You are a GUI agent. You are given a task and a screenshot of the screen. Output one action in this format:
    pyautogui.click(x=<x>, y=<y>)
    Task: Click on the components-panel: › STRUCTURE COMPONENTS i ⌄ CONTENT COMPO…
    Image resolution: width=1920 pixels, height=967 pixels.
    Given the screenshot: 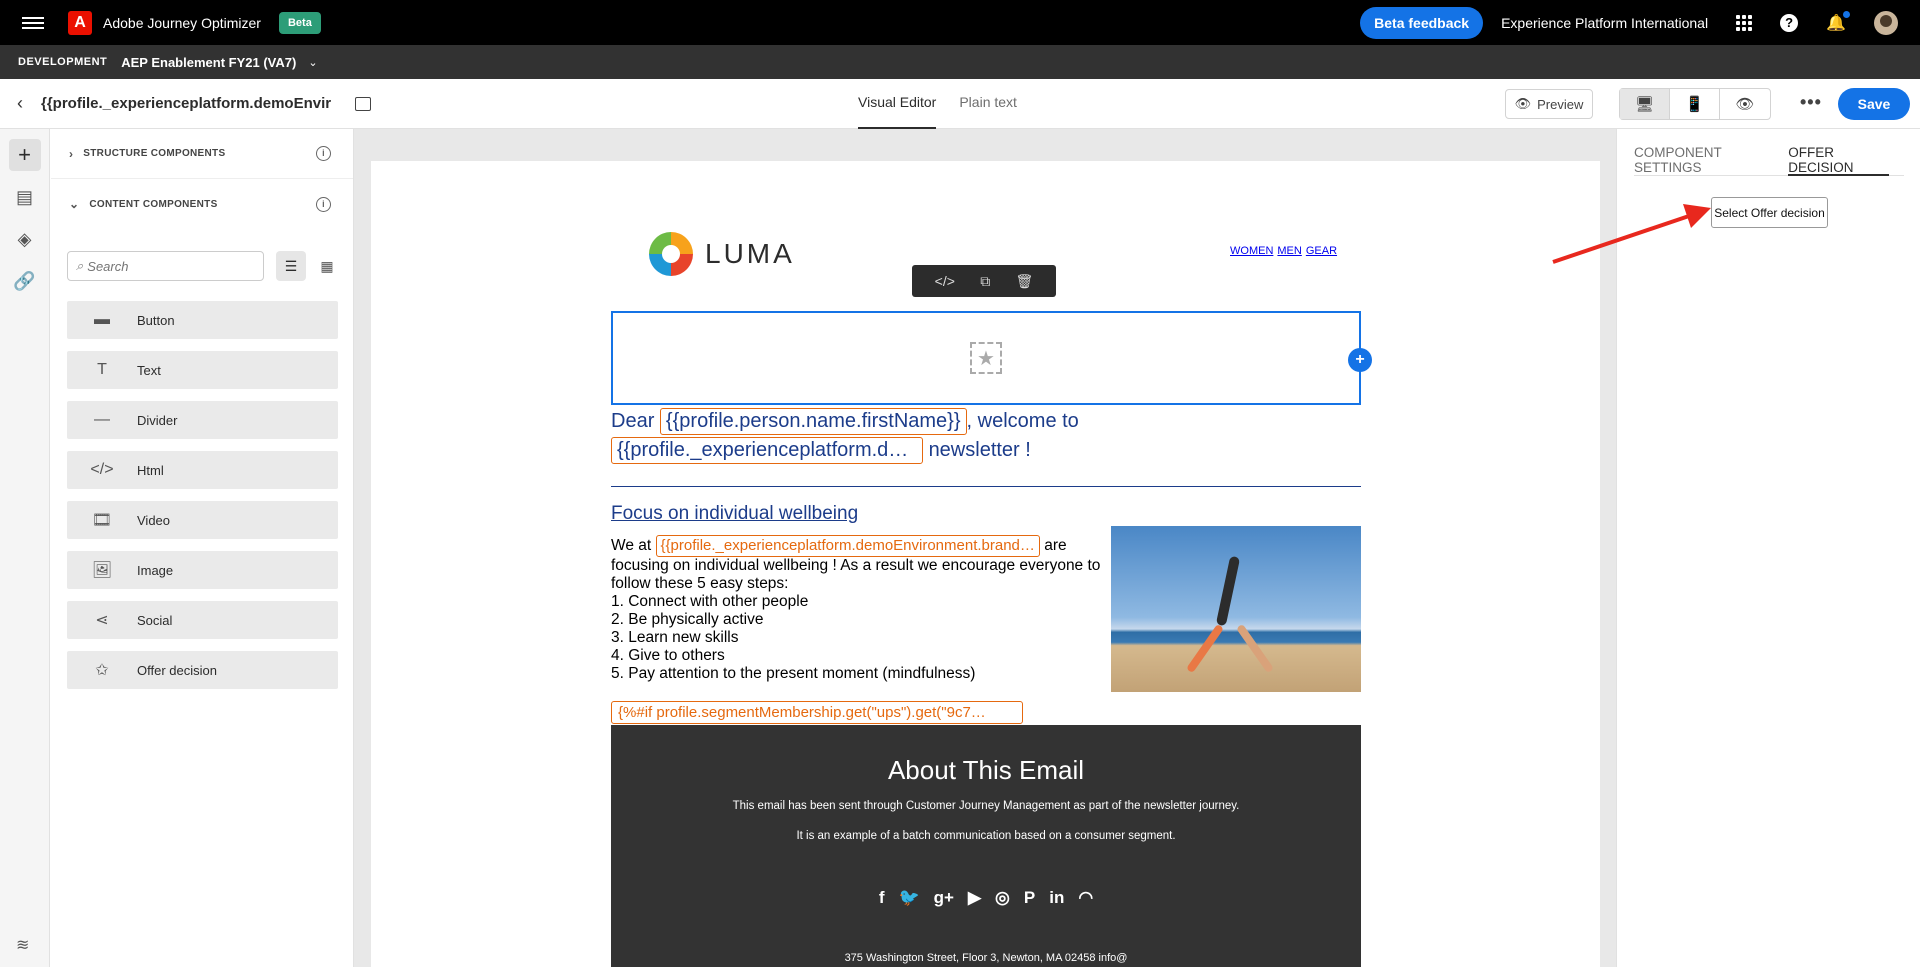 What is the action you would take?
    pyautogui.click(x=202, y=548)
    